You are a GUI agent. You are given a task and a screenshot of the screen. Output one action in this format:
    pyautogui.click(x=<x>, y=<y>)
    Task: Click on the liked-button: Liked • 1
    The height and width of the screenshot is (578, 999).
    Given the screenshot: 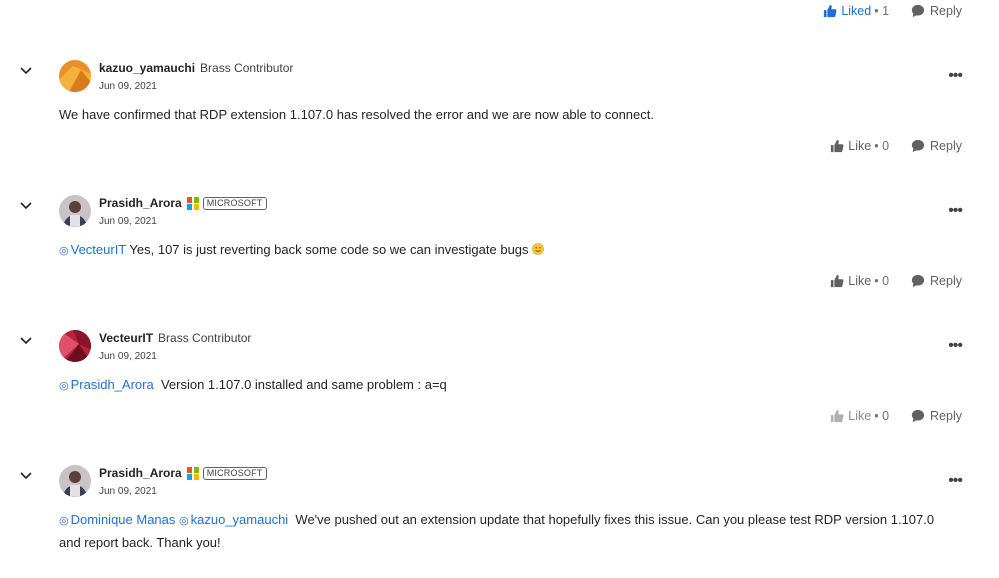 What is the action you would take?
    pyautogui.click(x=856, y=11)
    